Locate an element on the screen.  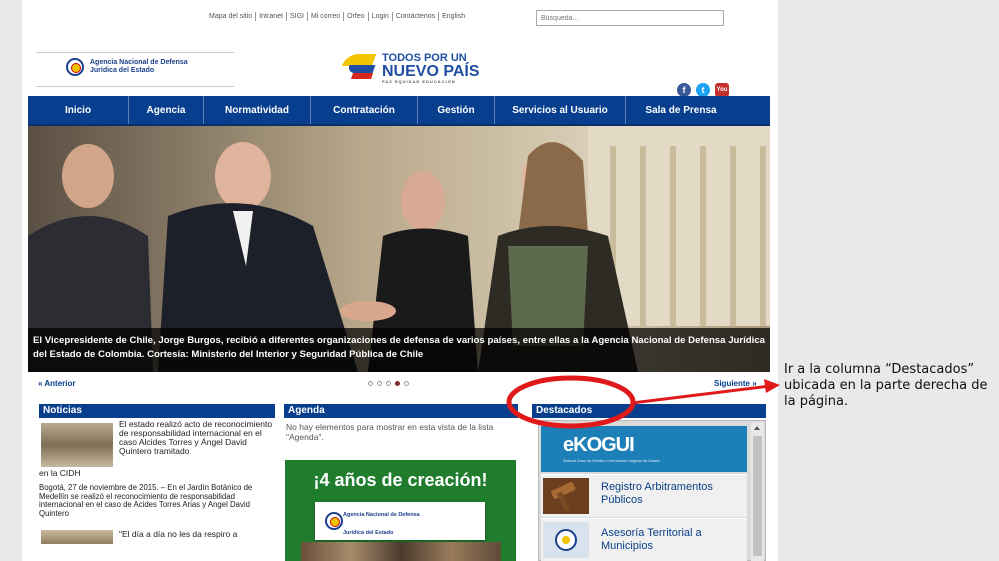
chevron-right-icon: » is located at coordinates (754, 383).